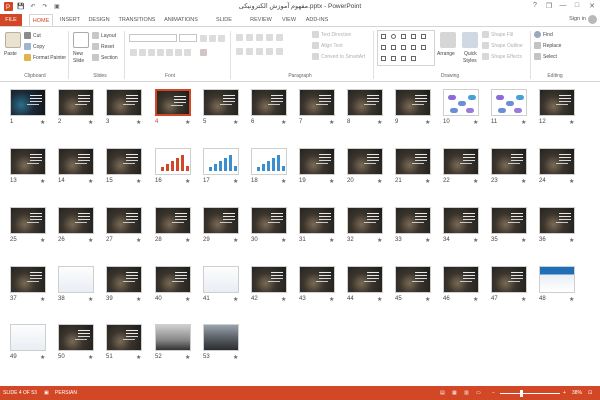  What do you see at coordinates (413, 47) in the screenshot?
I see `brace-shape-icon` at bounding box center [413, 47].